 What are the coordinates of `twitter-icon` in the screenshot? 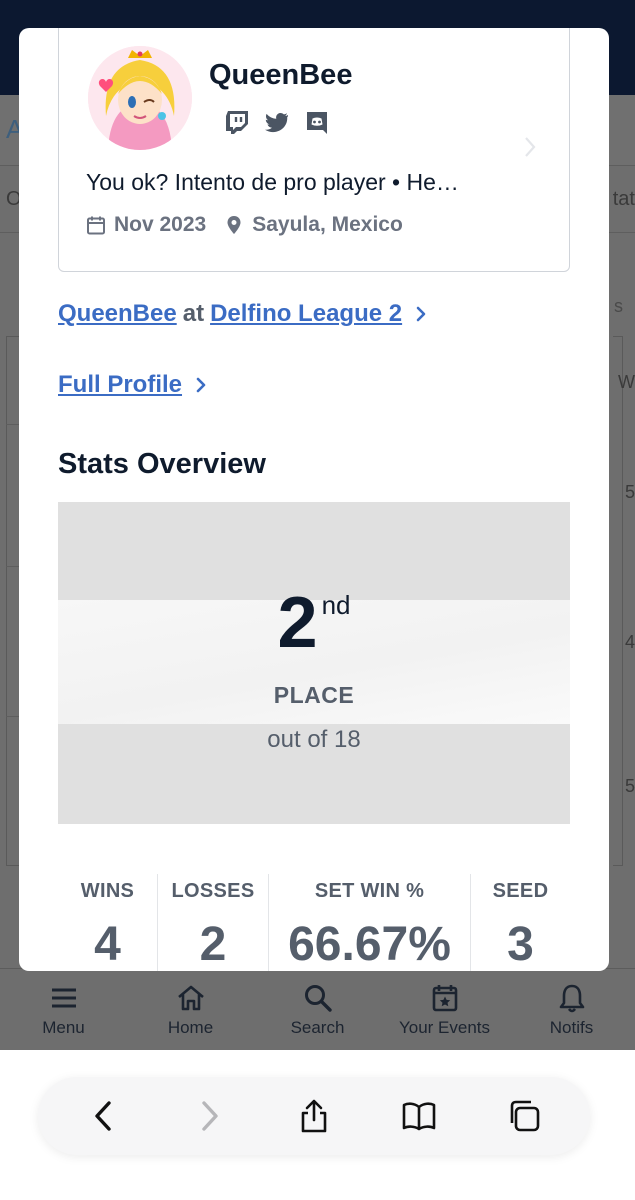 It's located at (276, 122).